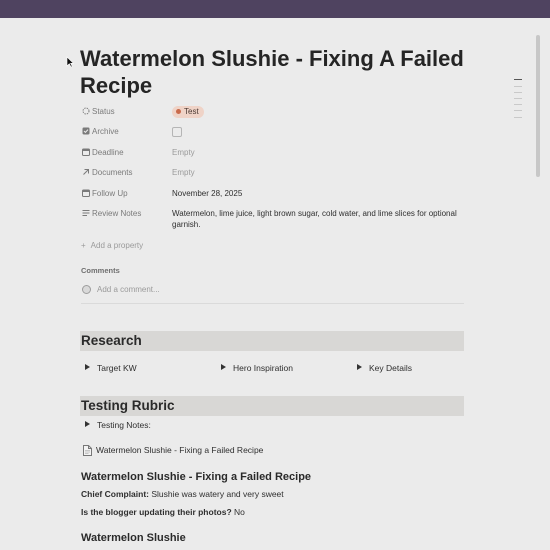 The height and width of the screenshot is (550, 550). Describe the element at coordinates (272, 341) in the screenshot. I see `heading-research: Research` at that location.